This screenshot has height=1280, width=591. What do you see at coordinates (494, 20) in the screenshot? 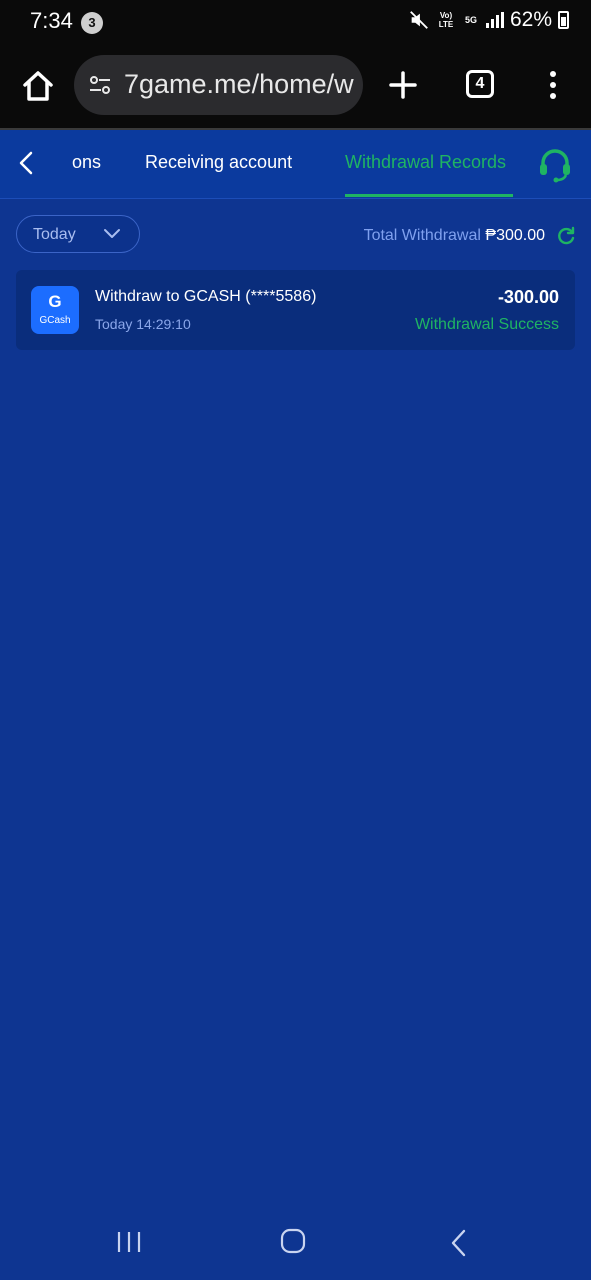
I see `signal-icon` at bounding box center [494, 20].